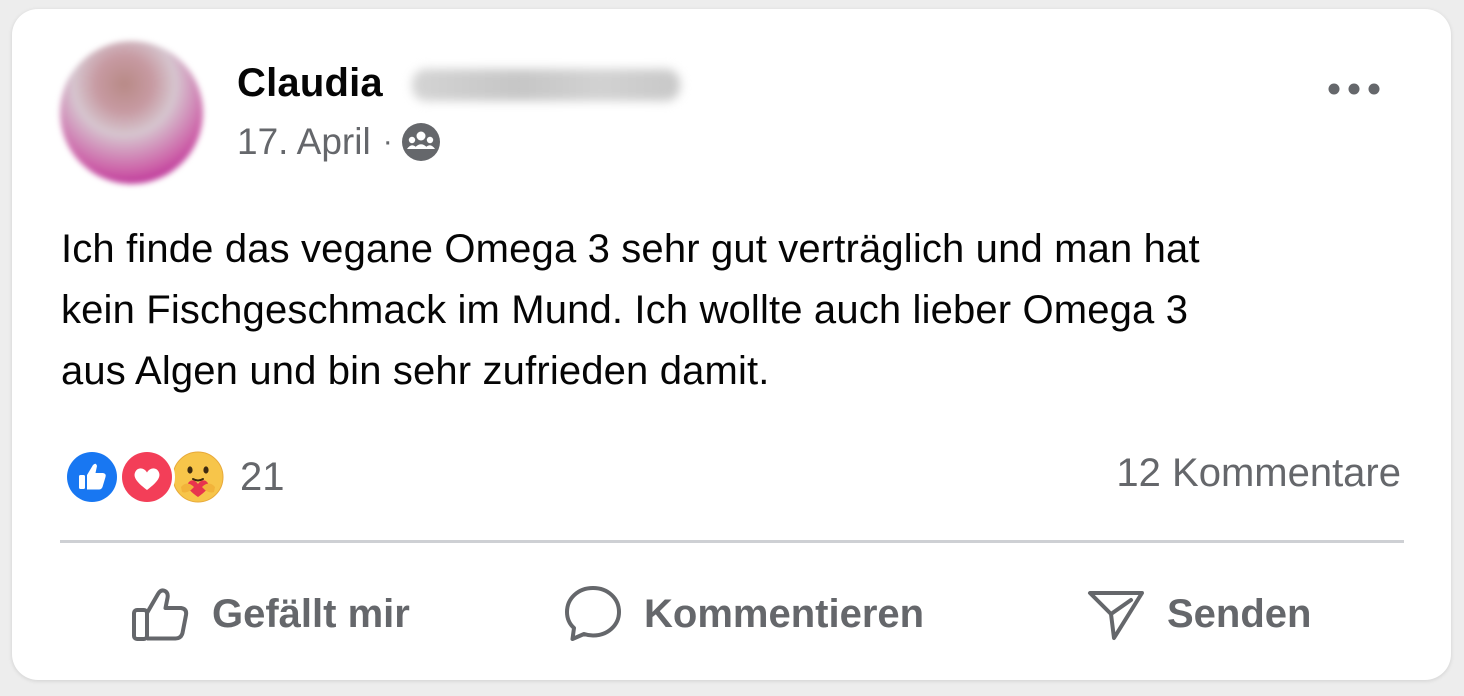  I want to click on reactions-summary: 21, so click(173, 477).